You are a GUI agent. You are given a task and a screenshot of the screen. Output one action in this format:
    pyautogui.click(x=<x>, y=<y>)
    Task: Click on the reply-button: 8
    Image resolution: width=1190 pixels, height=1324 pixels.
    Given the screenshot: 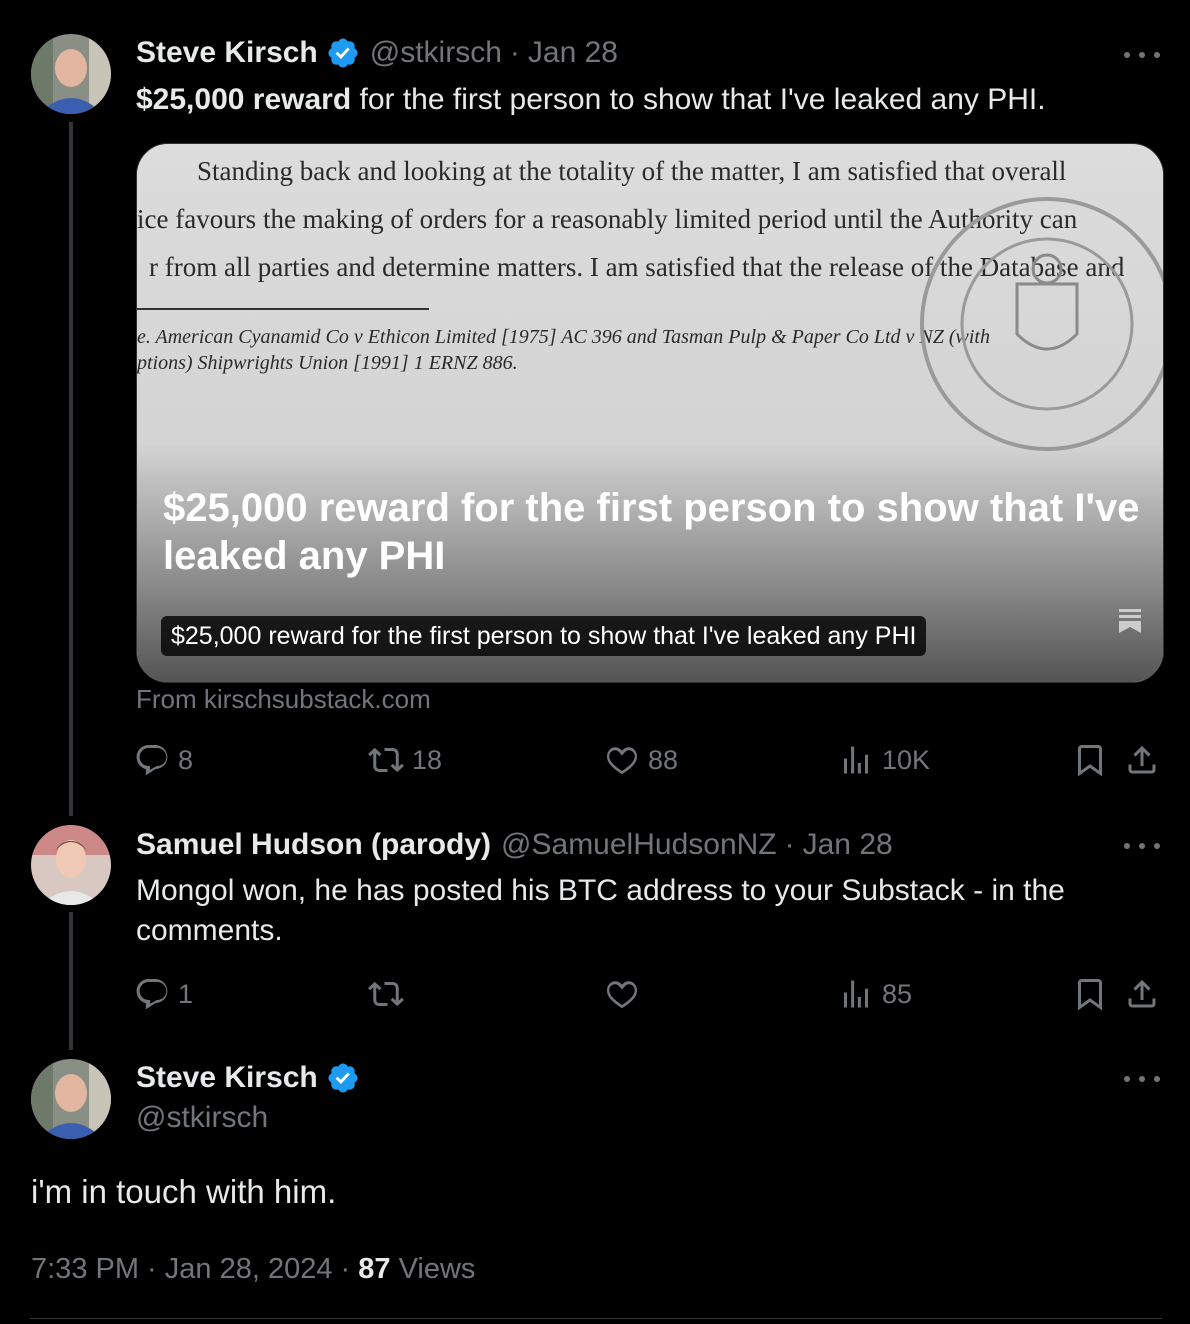 What is the action you would take?
    pyautogui.click(x=163, y=760)
    